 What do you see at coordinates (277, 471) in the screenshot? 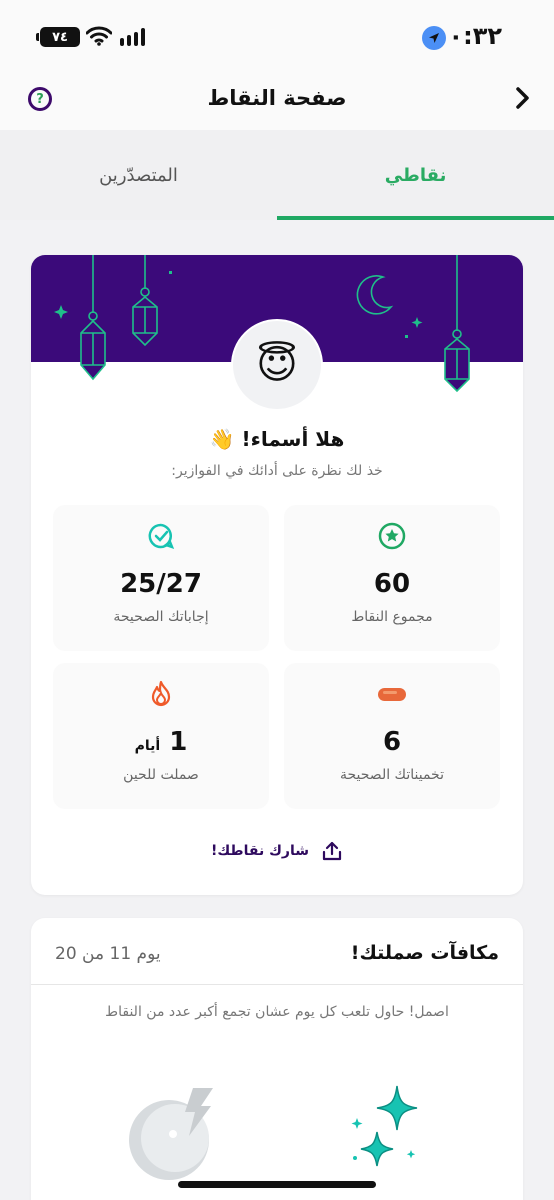
I see `greeting-subtitle: خذ لك نظرة على أدائك في الفوازير:` at bounding box center [277, 471].